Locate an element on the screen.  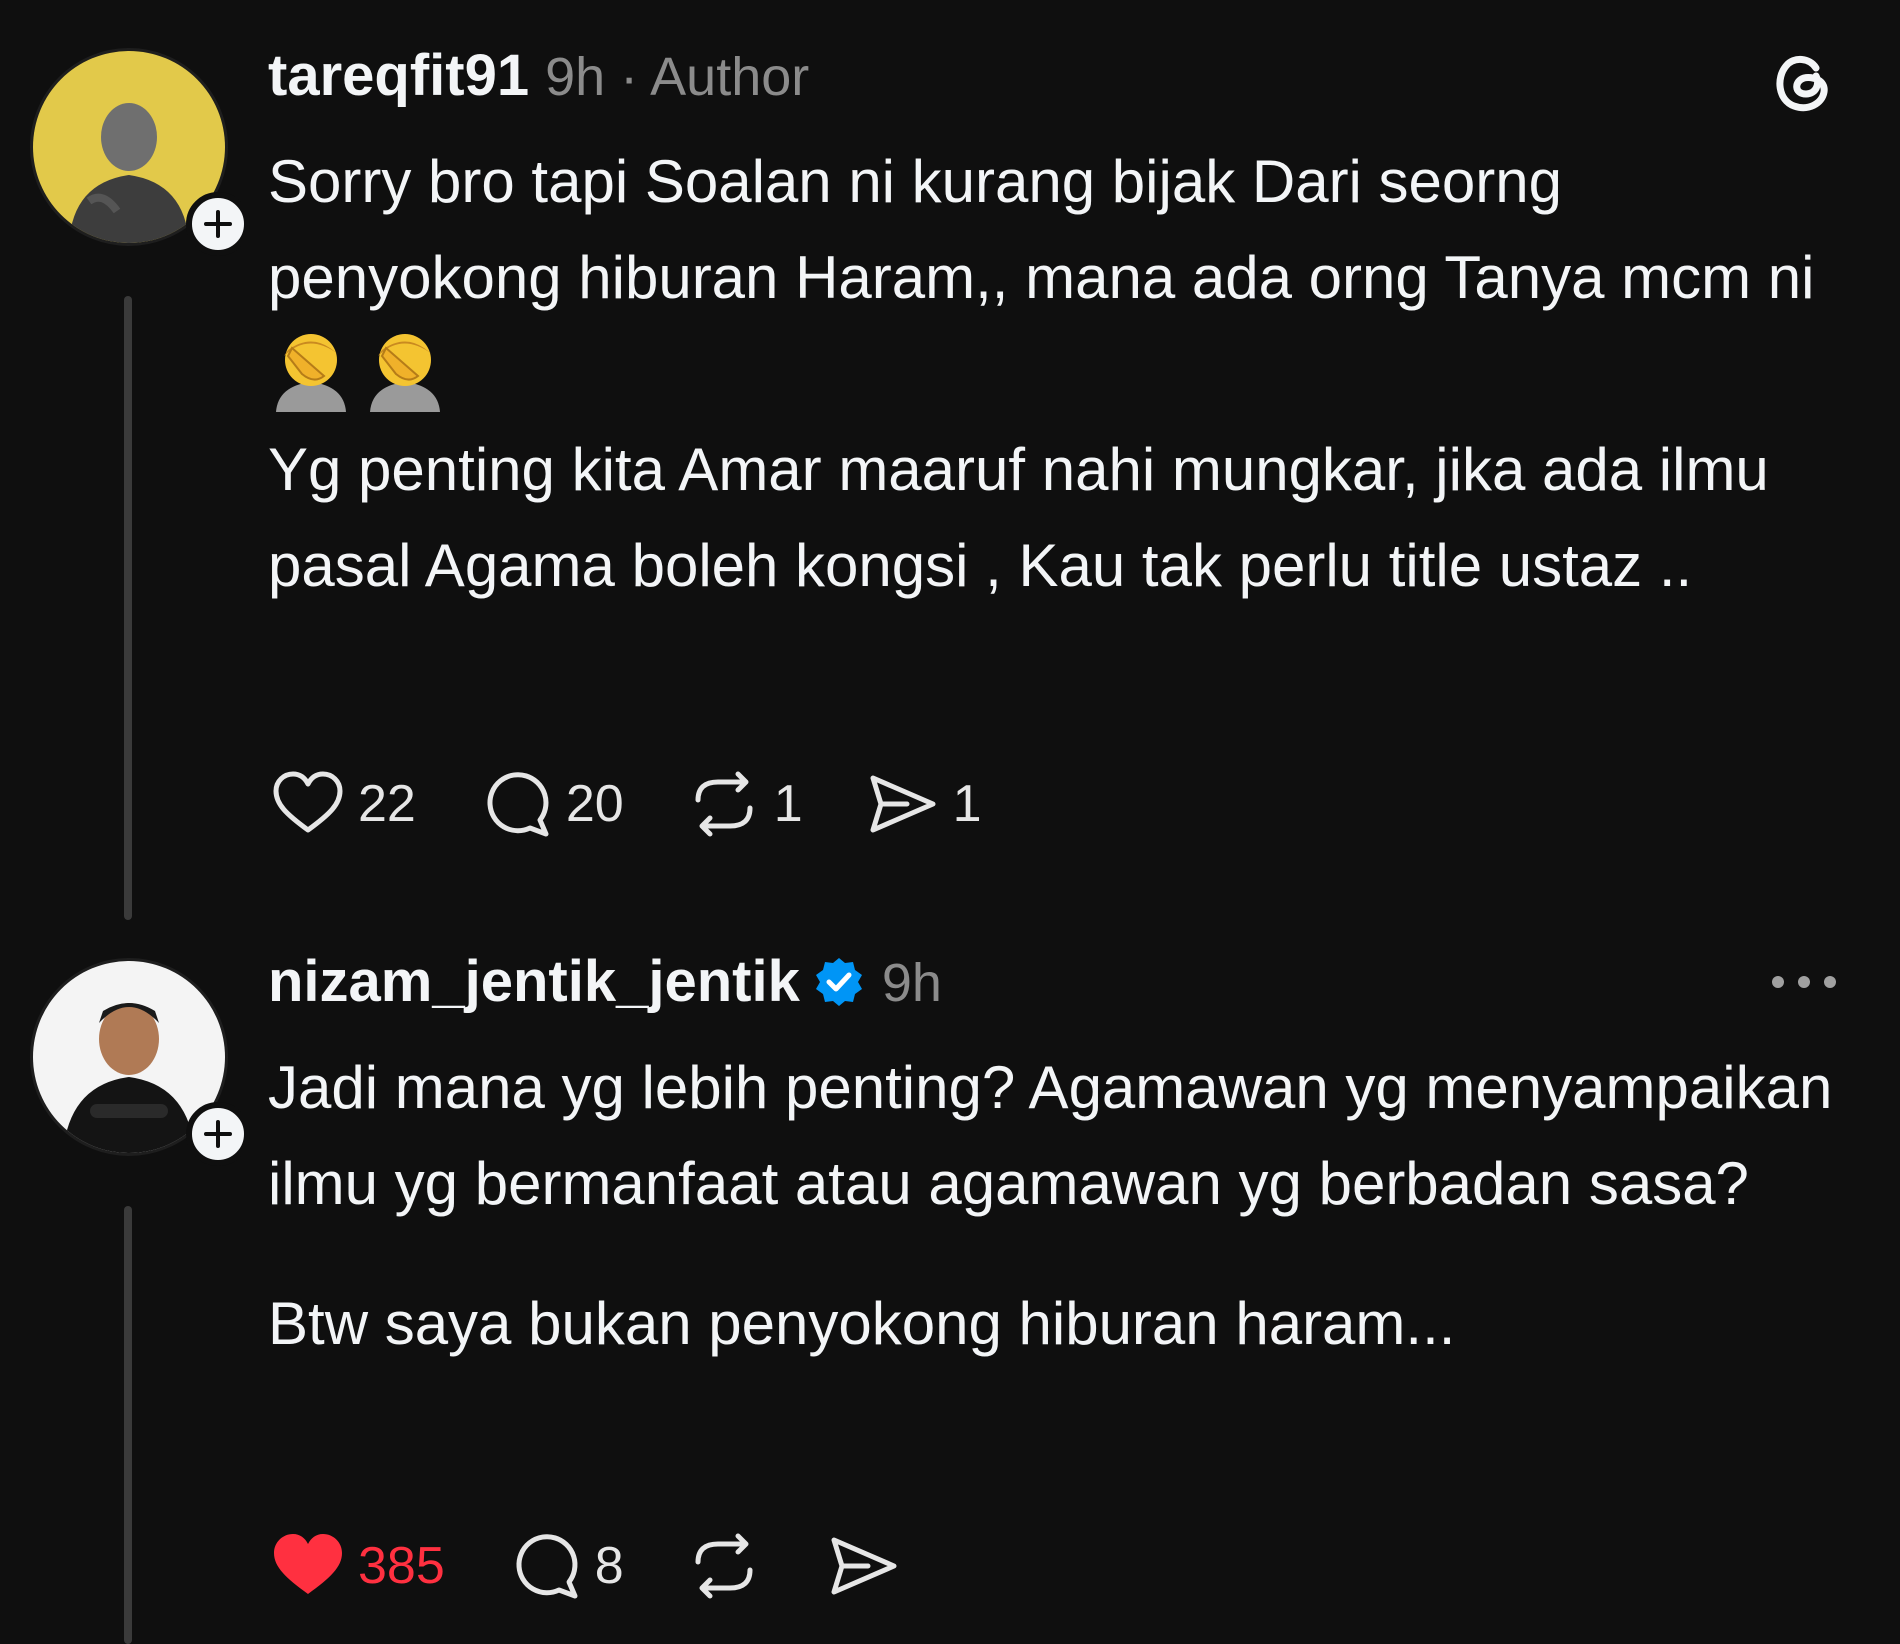
reply-count: 8 is located at coordinates (609, 1566).